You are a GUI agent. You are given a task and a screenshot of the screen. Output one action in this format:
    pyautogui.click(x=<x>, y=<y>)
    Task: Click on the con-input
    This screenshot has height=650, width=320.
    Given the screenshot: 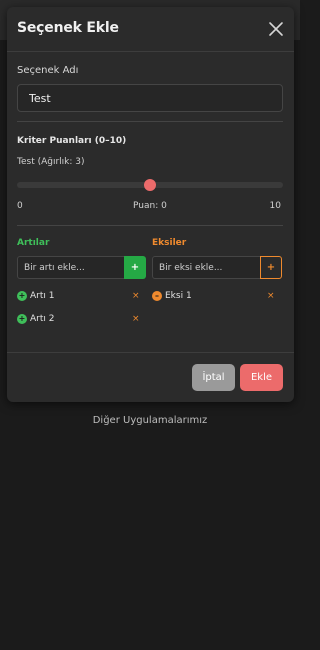 What is the action you would take?
    pyautogui.click(x=206, y=267)
    